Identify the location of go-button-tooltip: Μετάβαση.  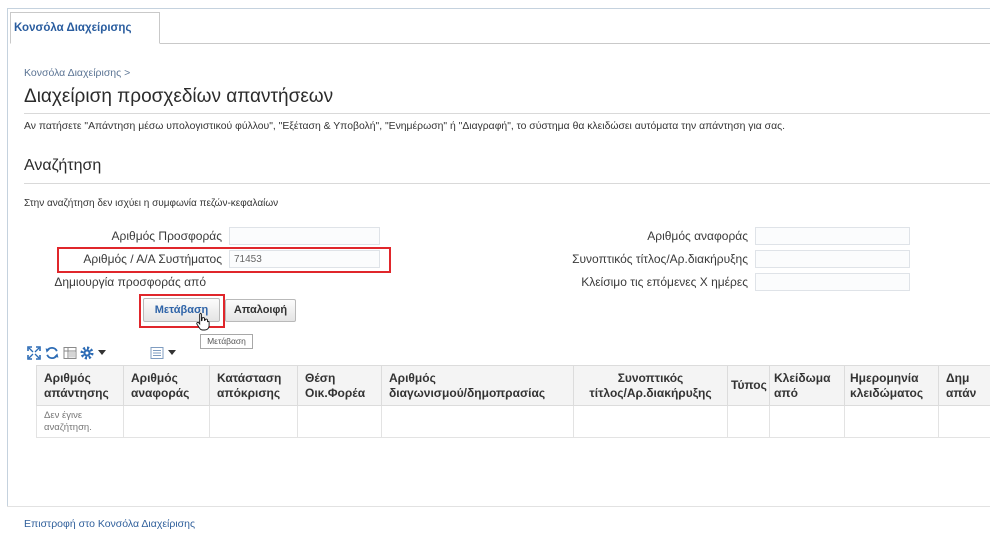
(226, 341).